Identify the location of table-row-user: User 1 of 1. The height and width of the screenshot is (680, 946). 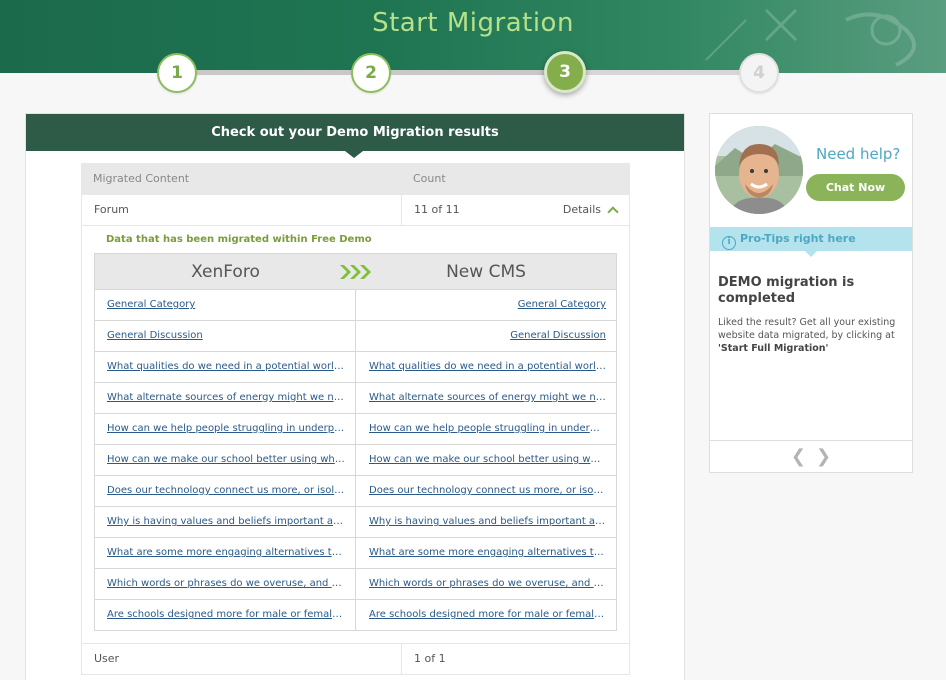
(355, 659).